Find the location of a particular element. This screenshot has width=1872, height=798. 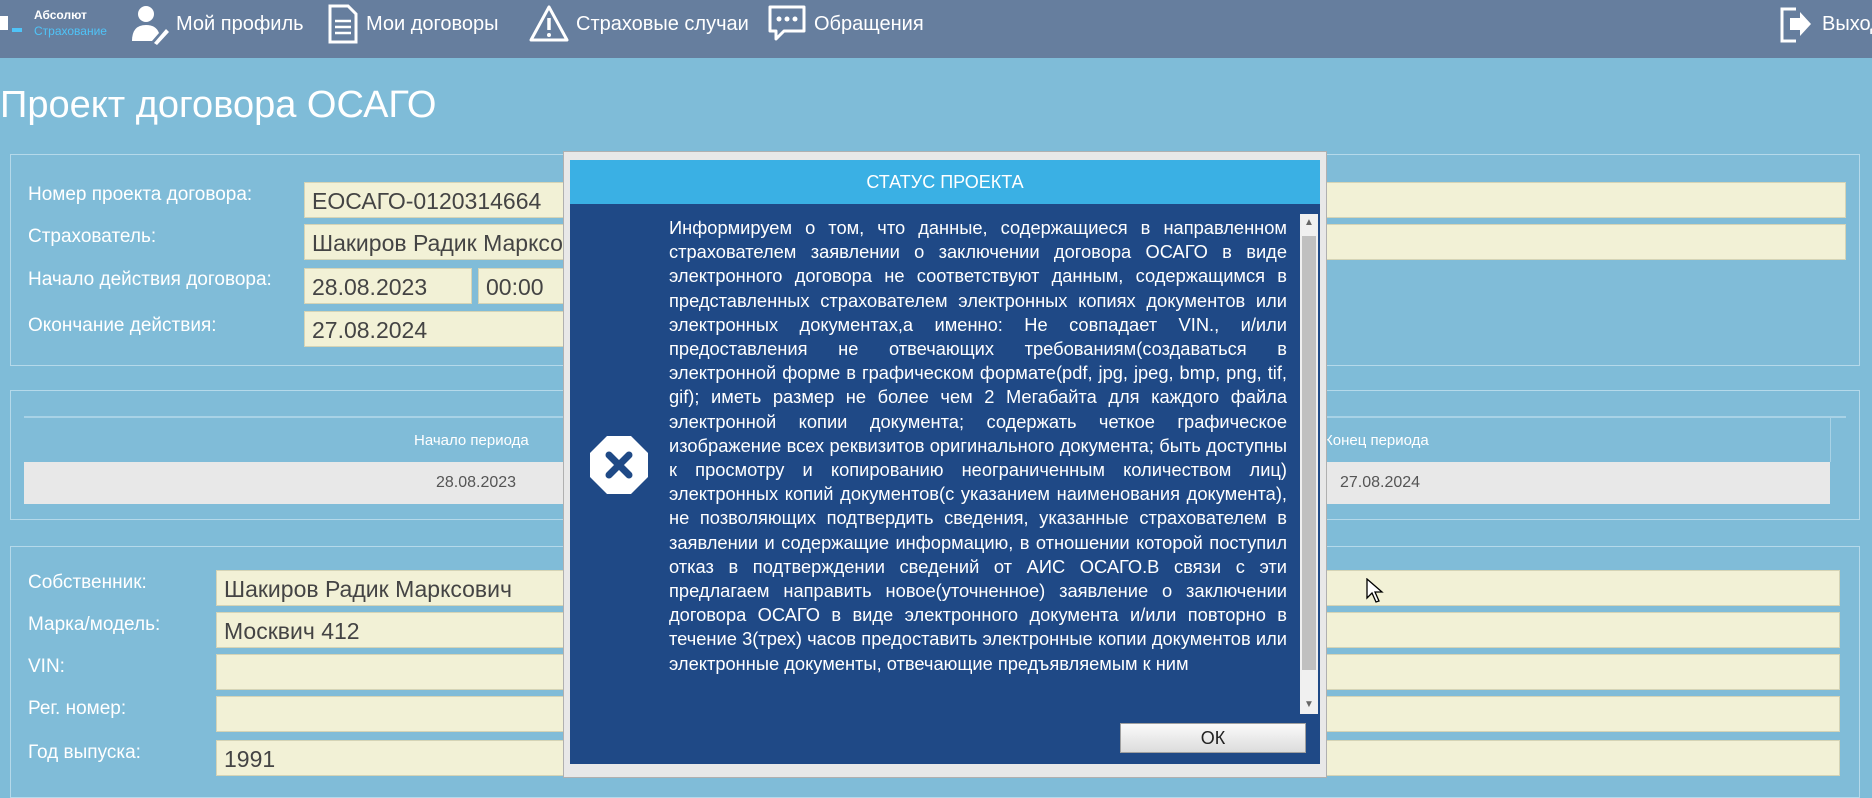

period-end-header: Конец периода is located at coordinates (1376, 440).